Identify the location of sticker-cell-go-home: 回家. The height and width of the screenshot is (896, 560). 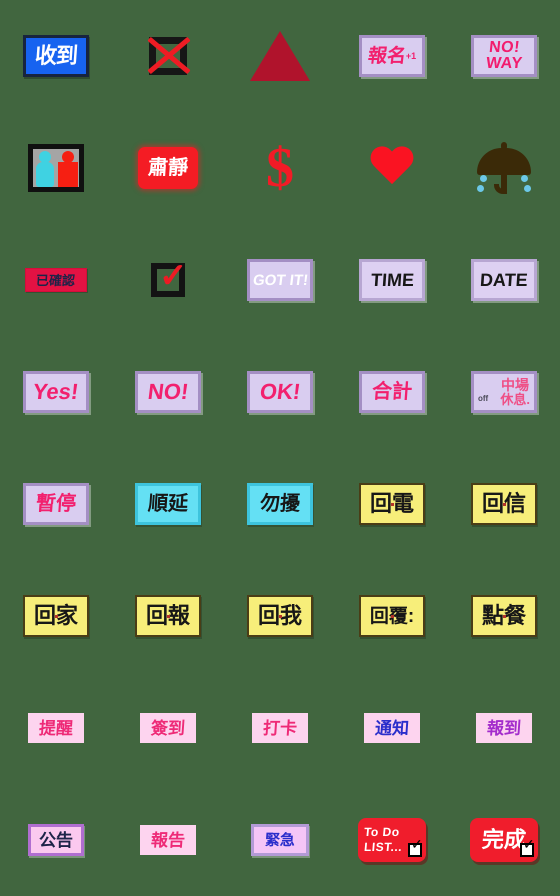
(56, 616).